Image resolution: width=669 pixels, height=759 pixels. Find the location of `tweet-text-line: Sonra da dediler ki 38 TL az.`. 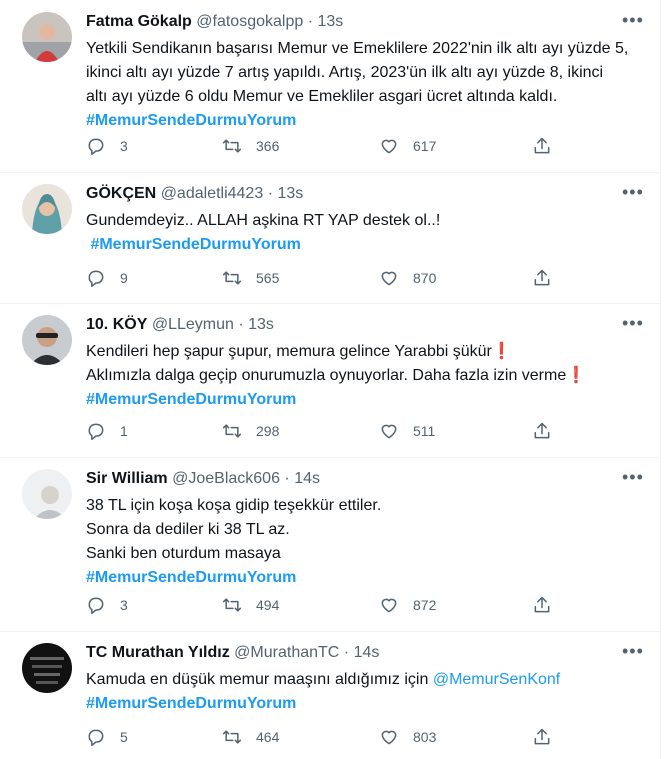

tweet-text-line: Sonra da dediler ki 38 TL az. is located at coordinates (188, 529).